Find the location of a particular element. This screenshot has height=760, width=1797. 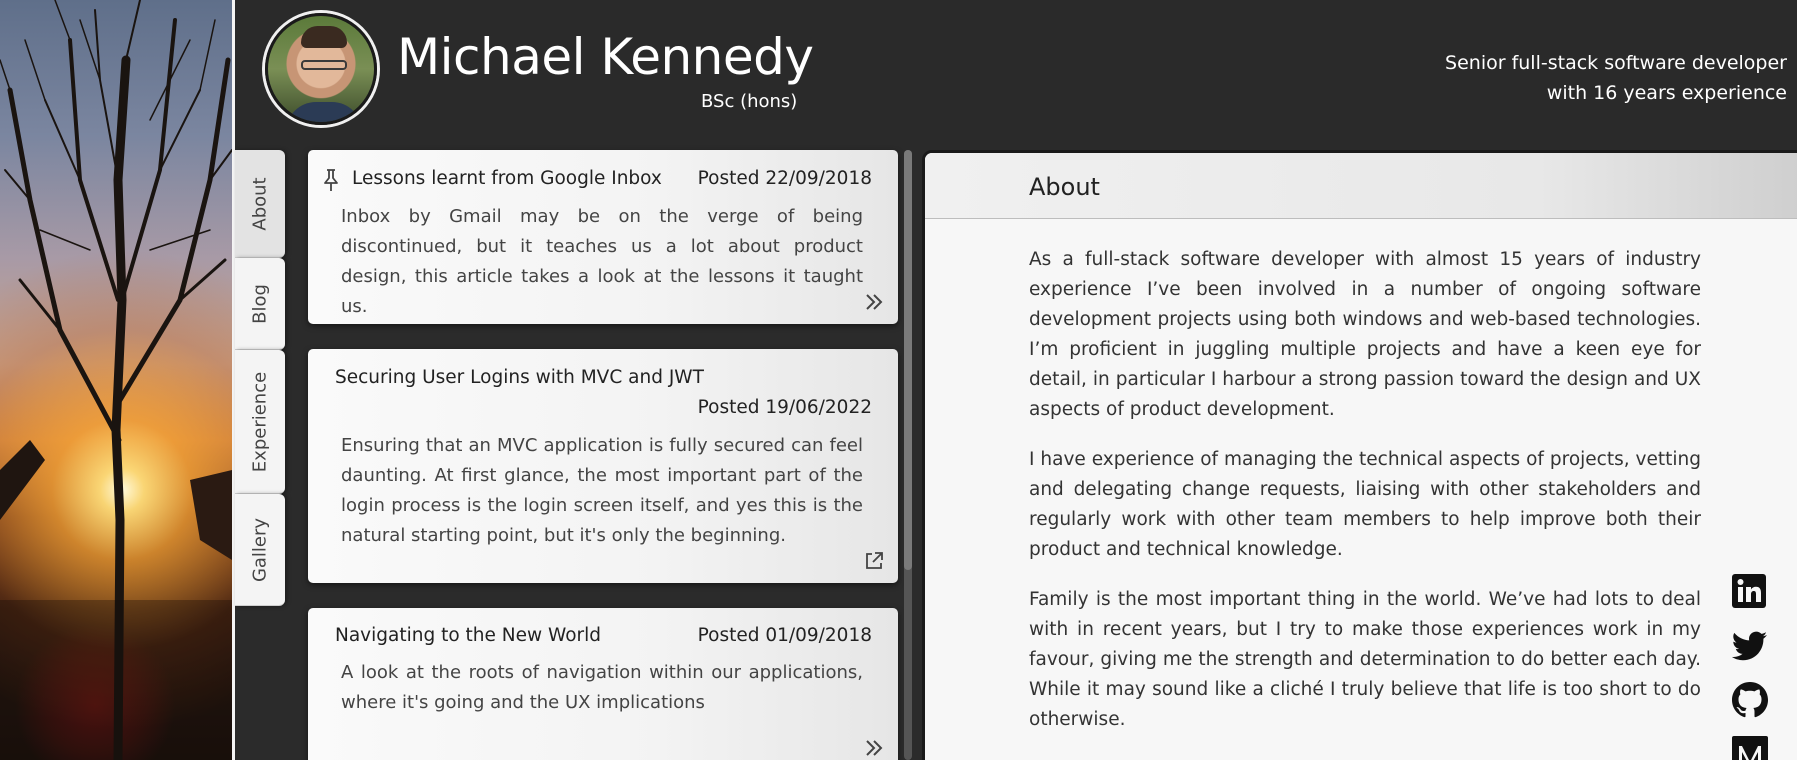

pin-icon is located at coordinates (331, 180).